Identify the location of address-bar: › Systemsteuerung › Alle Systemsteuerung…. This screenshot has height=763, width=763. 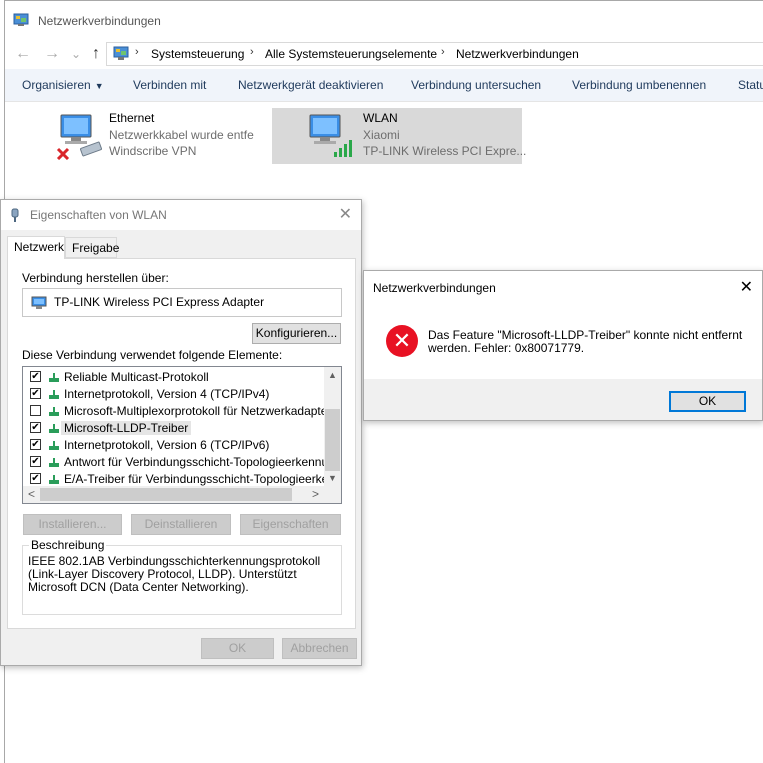
(434, 54).